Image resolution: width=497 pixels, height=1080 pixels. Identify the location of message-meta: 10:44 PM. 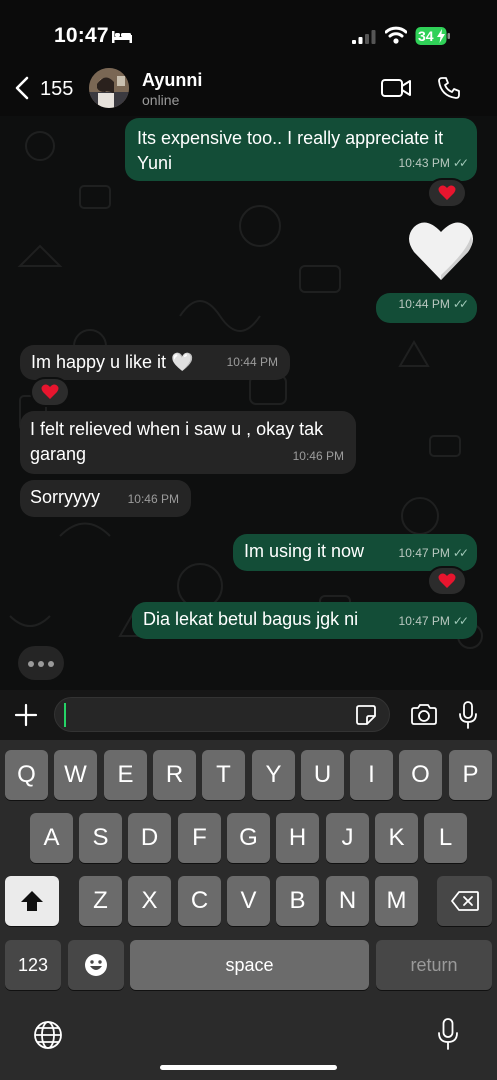
(252, 362).